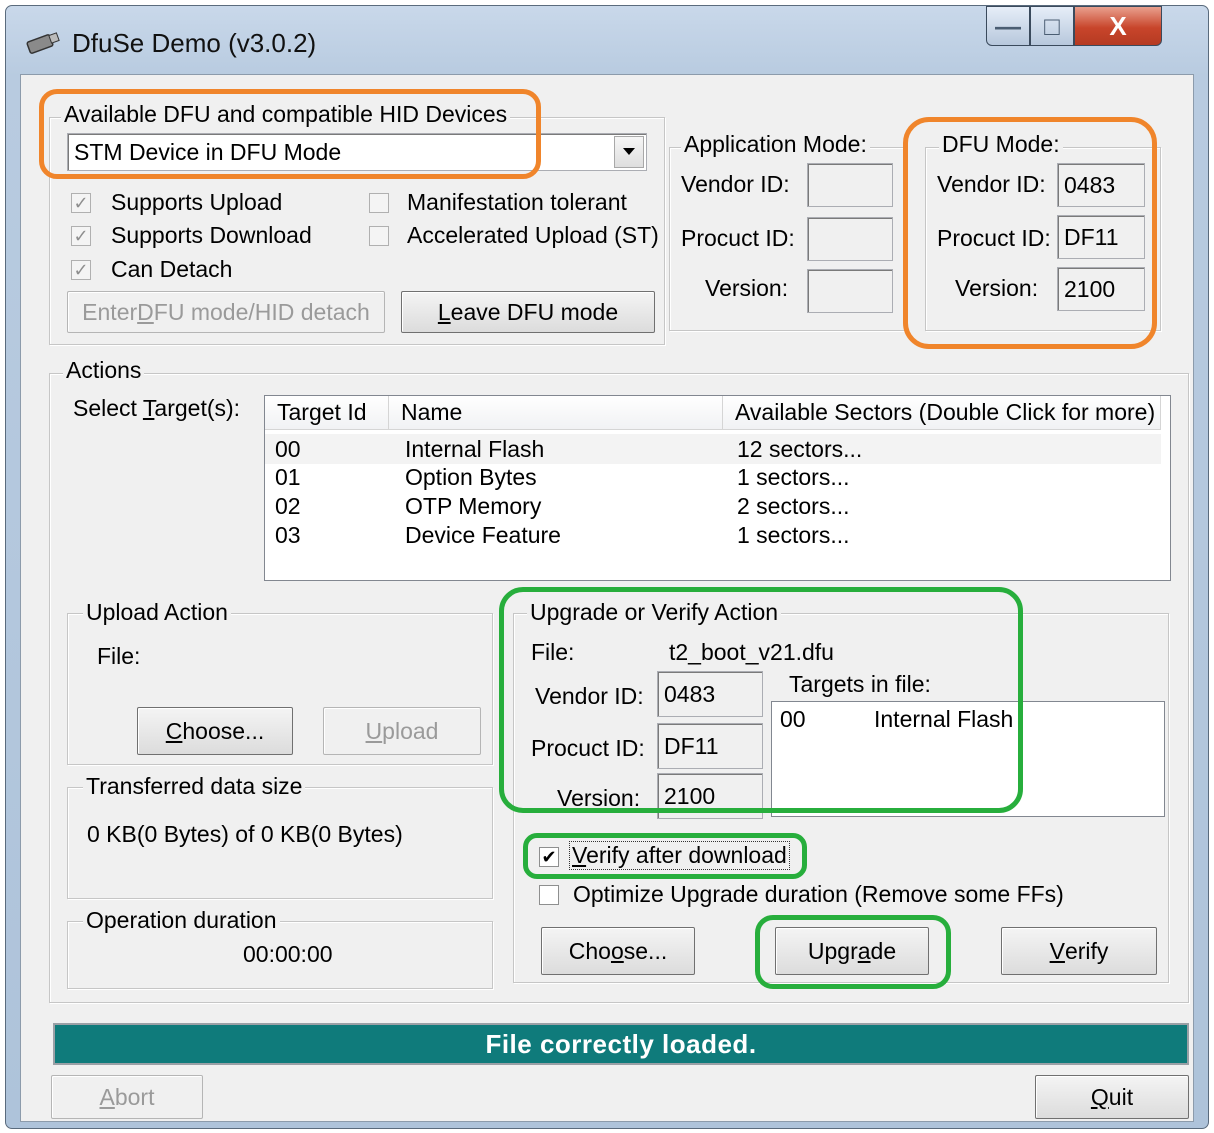 This screenshot has height=1133, width=1214. I want to click on upload-key: U, so click(374, 730).